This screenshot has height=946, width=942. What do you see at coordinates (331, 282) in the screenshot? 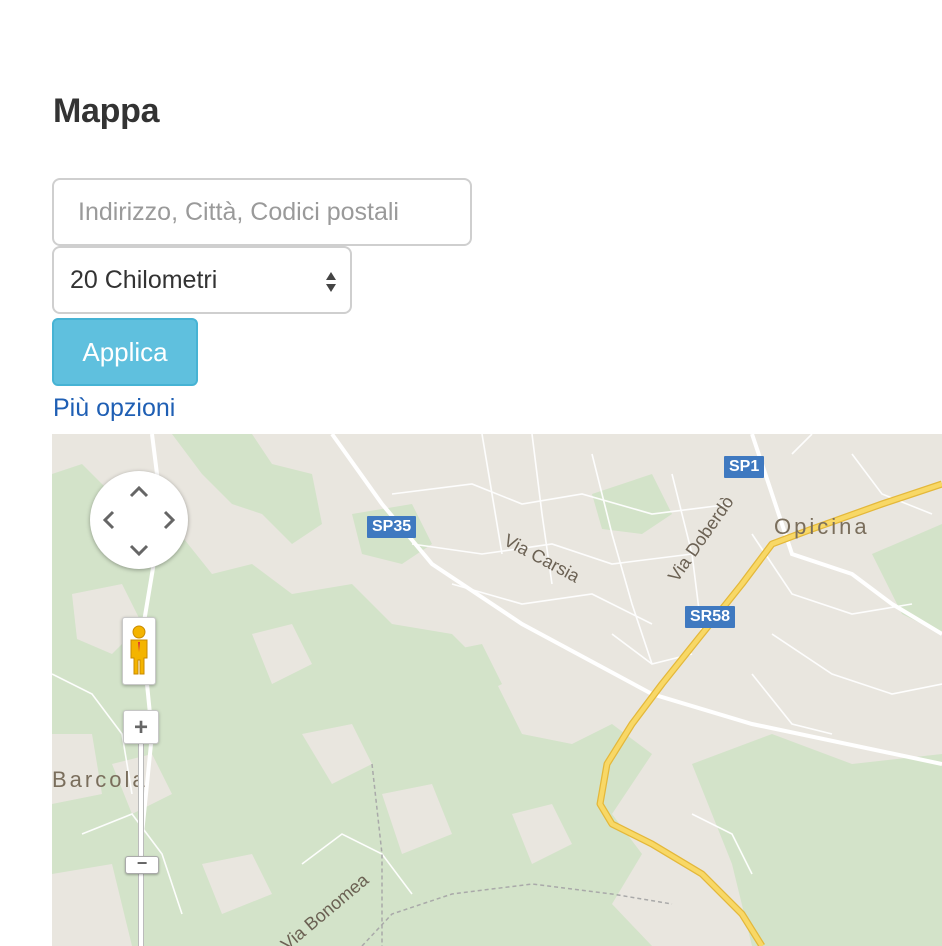
I see `select-arrows-icon` at bounding box center [331, 282].